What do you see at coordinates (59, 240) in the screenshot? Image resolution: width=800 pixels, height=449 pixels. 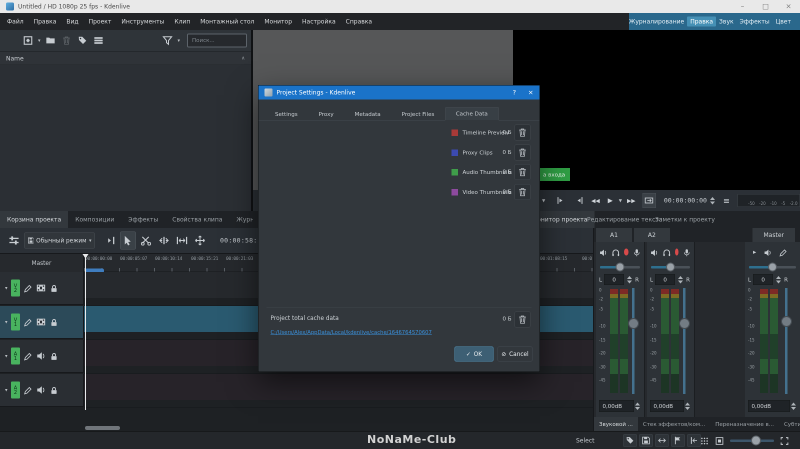 I see `timeline-mode-dropdown: Обычный режим ▾` at bounding box center [59, 240].